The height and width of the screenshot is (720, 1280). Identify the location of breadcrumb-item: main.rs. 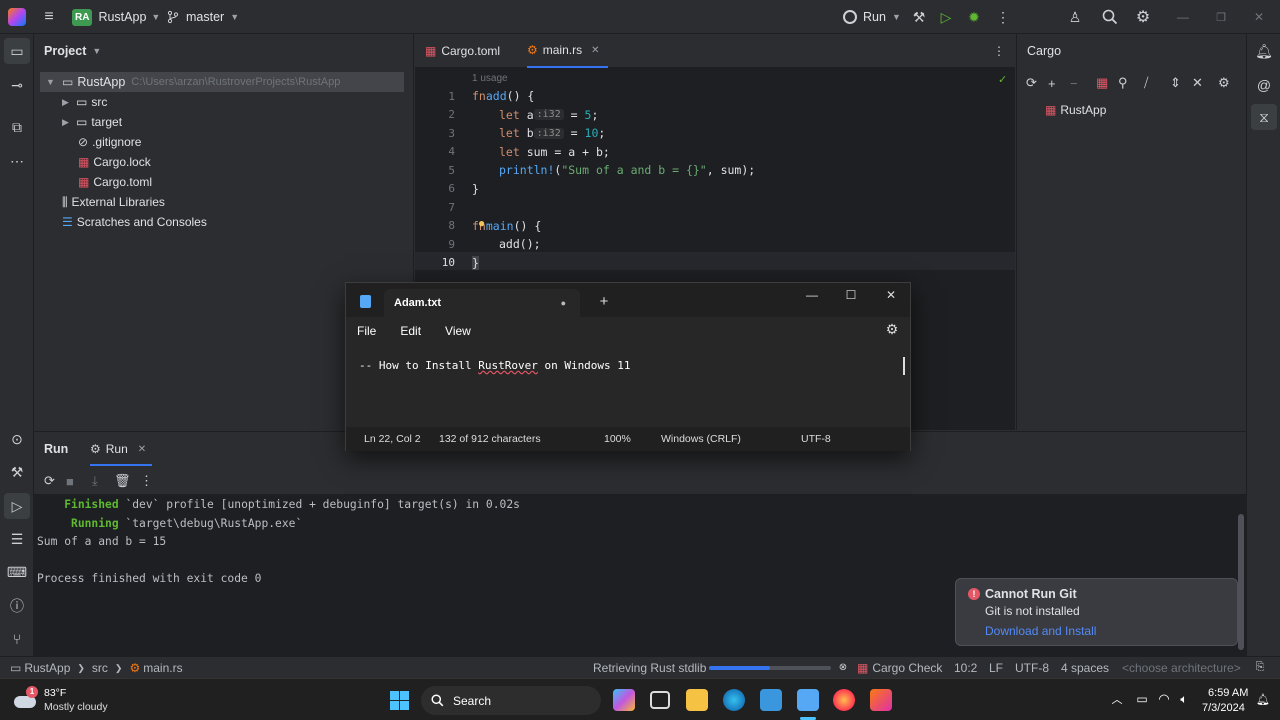
(162, 668).